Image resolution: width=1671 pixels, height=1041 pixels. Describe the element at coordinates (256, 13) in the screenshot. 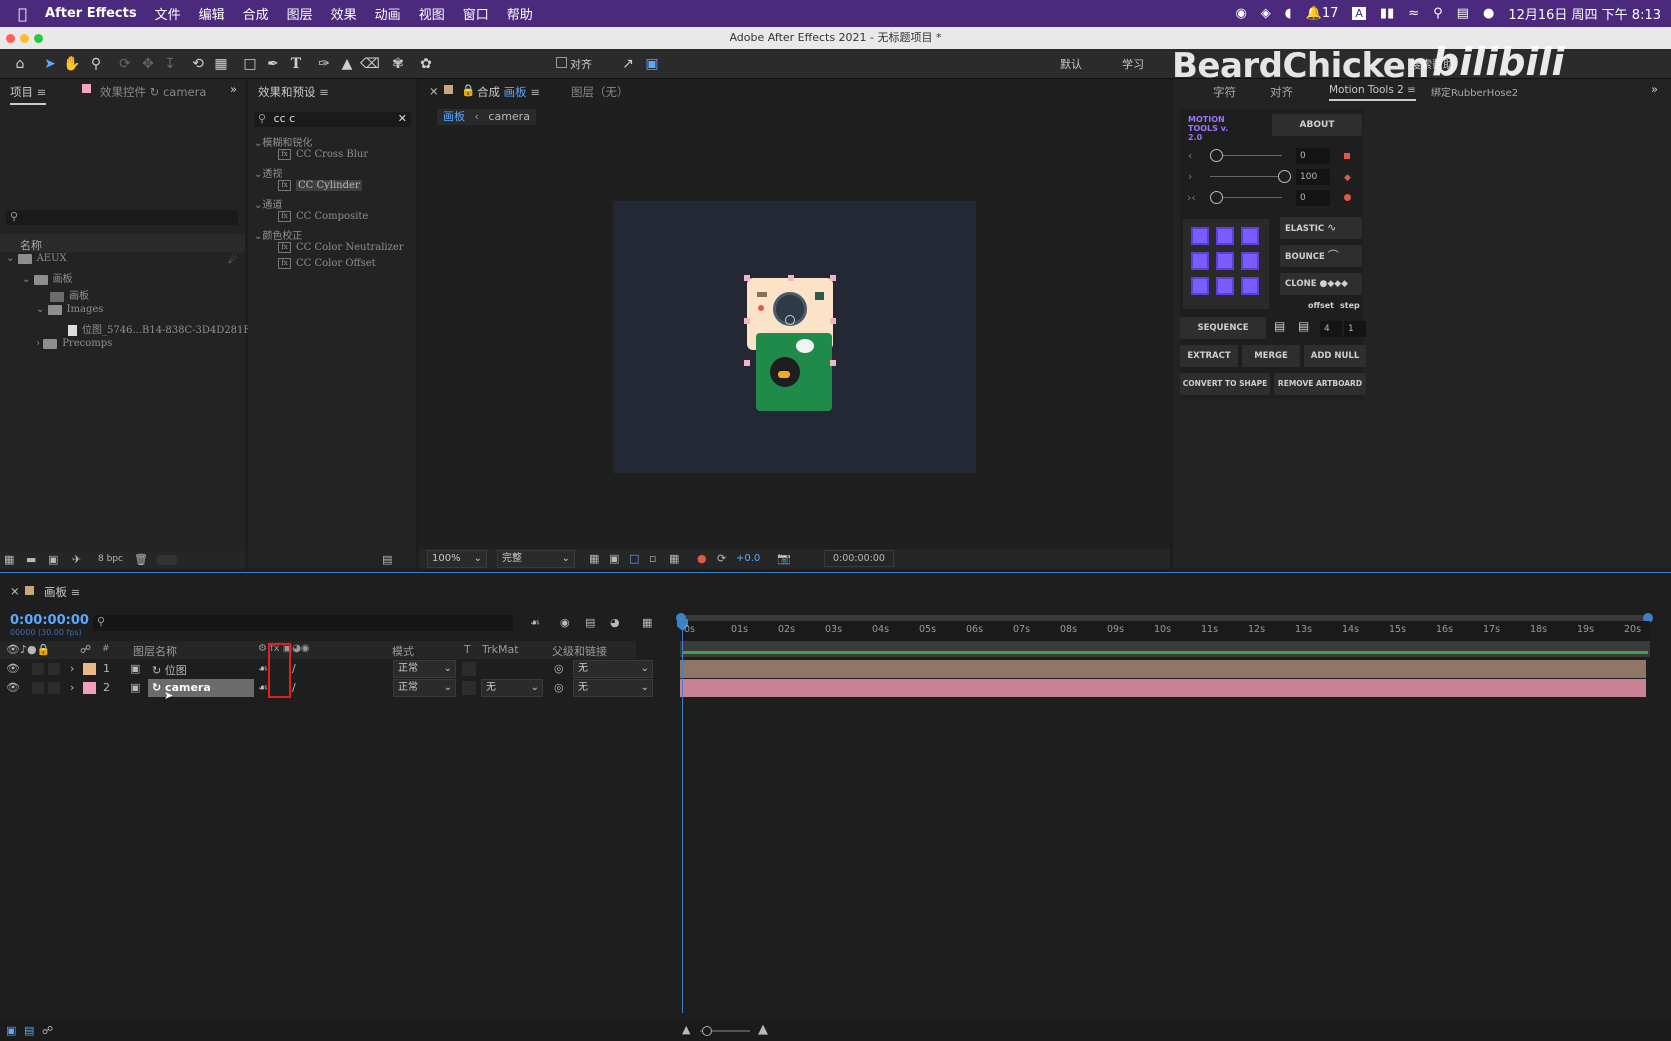

I see `menu-composition: 合成` at that location.